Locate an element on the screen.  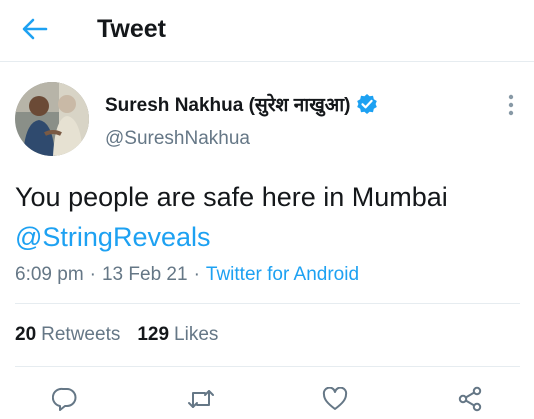
arrow-left-icon is located at coordinates (35, 29).